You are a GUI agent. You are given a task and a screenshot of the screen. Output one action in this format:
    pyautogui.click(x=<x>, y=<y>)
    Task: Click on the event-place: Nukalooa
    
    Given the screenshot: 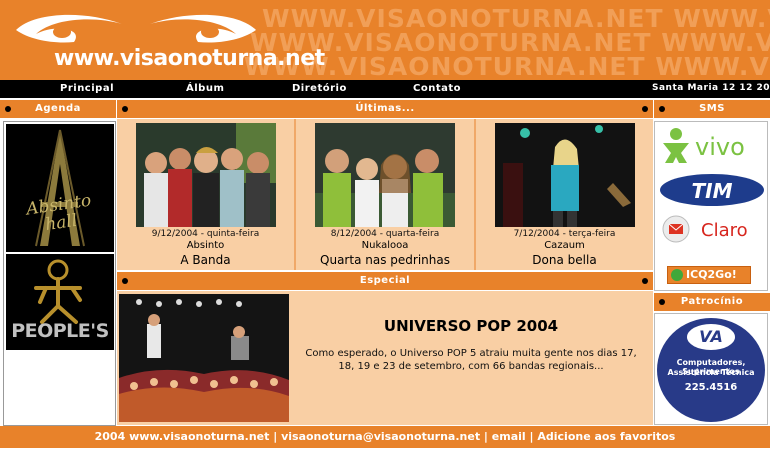 What is the action you would take?
    pyautogui.click(x=385, y=245)
    